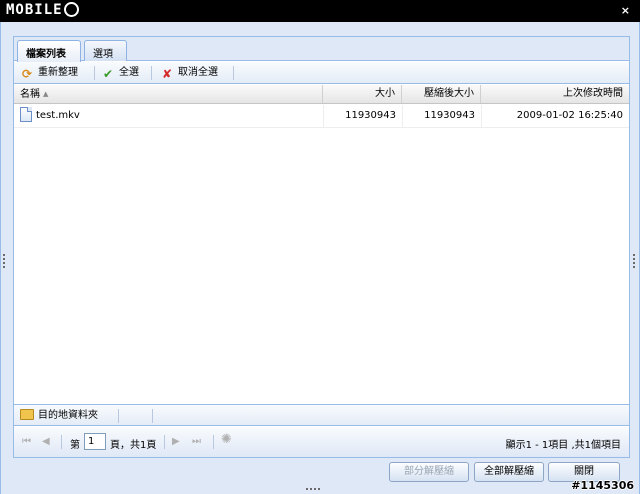  What do you see at coordinates (26, 114) in the screenshot?
I see `file-icon` at bounding box center [26, 114].